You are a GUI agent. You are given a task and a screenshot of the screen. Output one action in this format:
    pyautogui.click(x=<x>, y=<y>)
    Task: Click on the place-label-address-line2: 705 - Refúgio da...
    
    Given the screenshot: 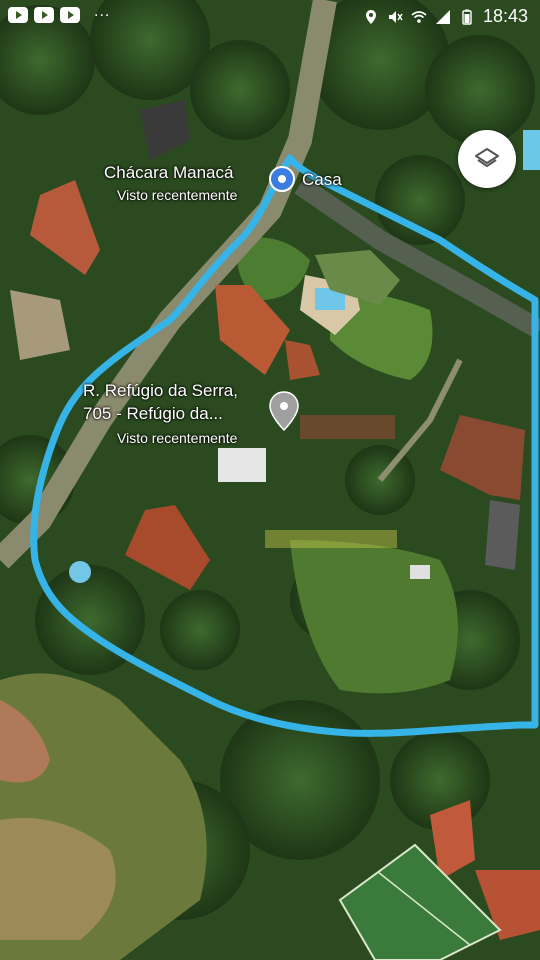 What is the action you would take?
    pyautogui.click(x=153, y=414)
    